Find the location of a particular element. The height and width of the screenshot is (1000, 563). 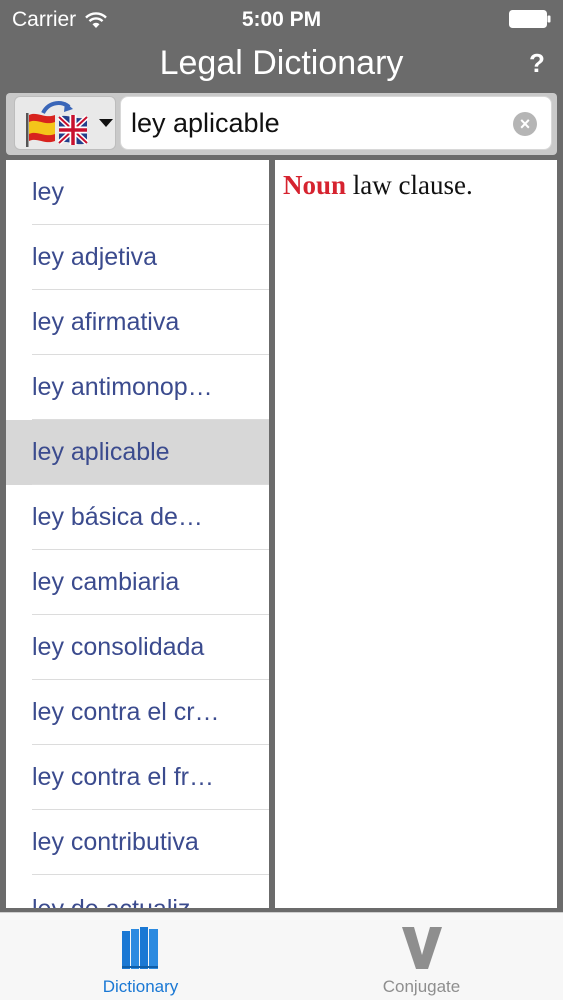

word-list-item: ley contributiva is located at coordinates (137, 842).